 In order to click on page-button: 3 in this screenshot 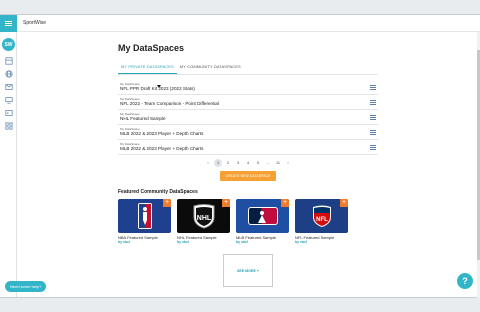, I will do `click(238, 163)`.